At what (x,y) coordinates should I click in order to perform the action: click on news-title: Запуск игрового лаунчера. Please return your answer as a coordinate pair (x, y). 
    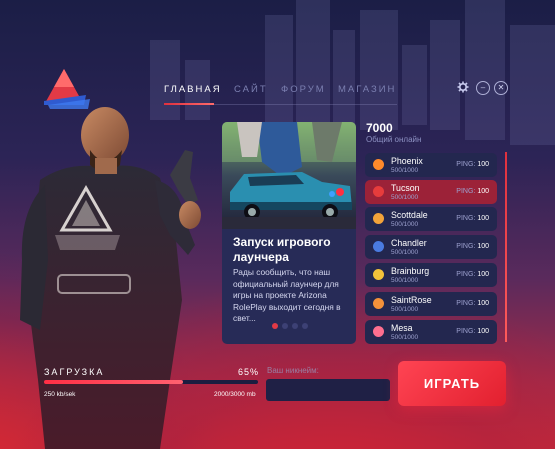
    Looking at the image, I should click on (282, 249).